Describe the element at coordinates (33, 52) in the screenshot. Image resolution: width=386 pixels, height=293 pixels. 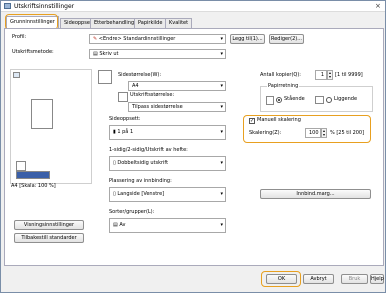
I see `output-method-label: Utskriftsmetode:` at that location.